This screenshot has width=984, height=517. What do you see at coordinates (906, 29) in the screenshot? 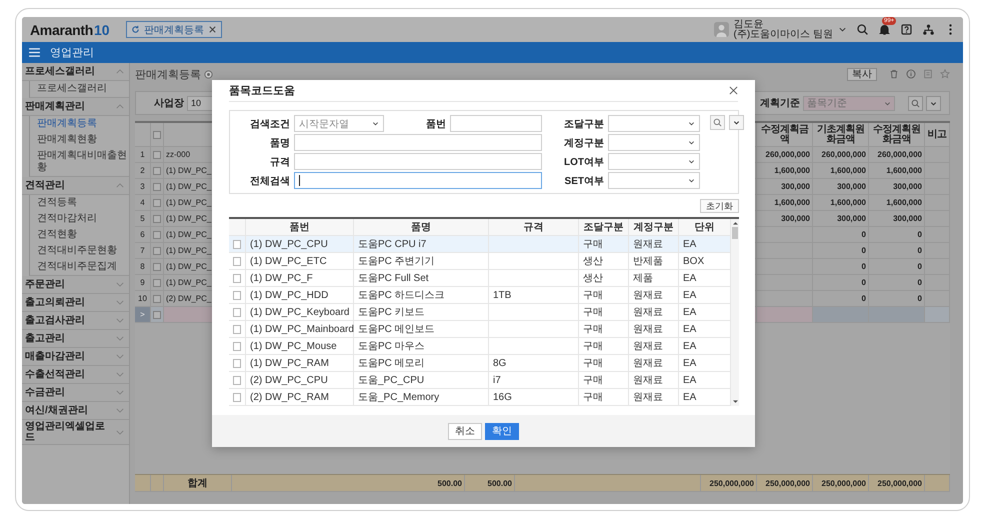
I see `help-icon` at bounding box center [906, 29].